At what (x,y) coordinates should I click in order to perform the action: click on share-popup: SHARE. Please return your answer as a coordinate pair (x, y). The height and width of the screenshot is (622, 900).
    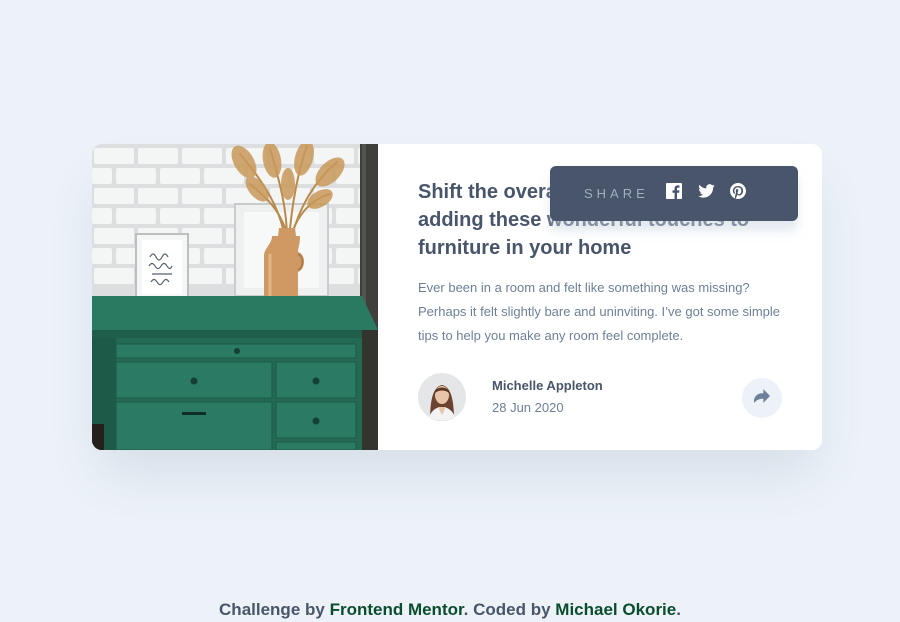
    Looking at the image, I should click on (674, 193).